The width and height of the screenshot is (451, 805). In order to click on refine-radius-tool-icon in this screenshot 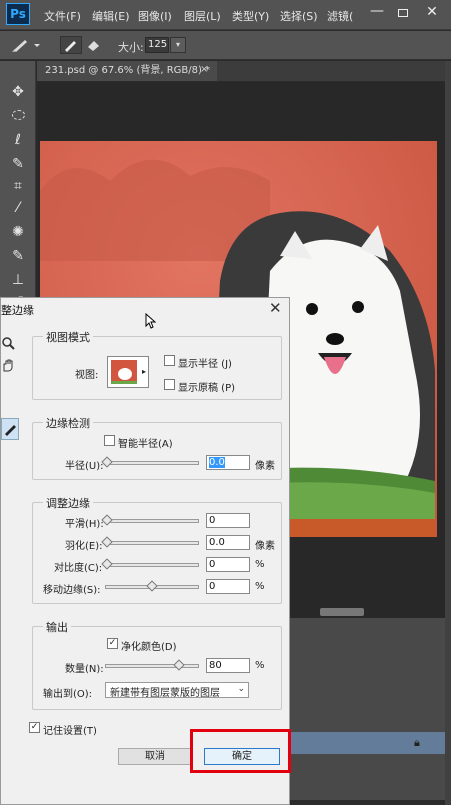, I will do `click(10, 429)`.